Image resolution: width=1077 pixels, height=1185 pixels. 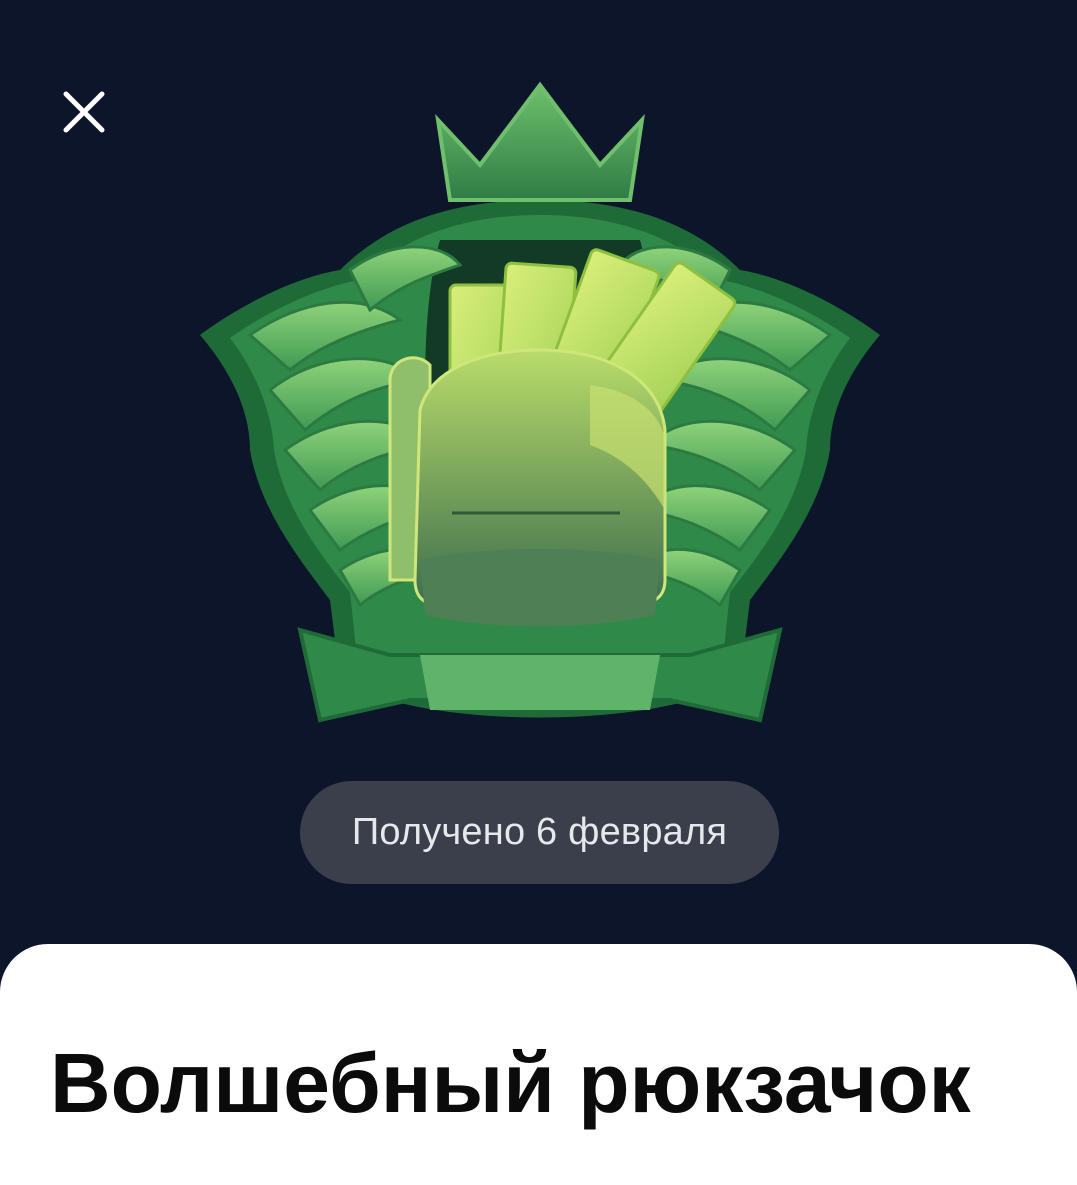 I want to click on received-date-label: Получено 6 февраля, so click(x=539, y=832).